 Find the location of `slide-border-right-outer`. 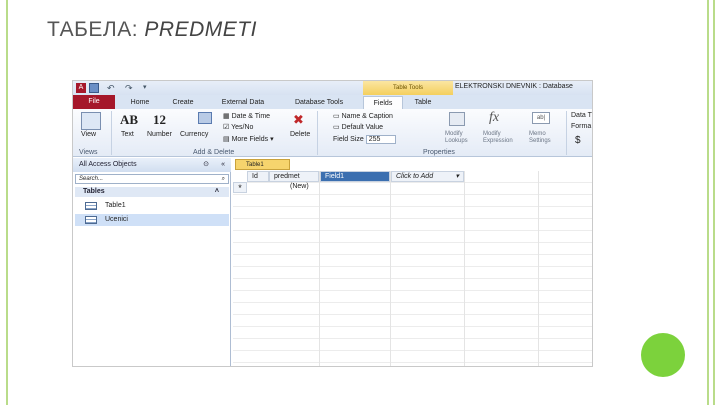

slide-border-right-outer is located at coordinates (714, 202).